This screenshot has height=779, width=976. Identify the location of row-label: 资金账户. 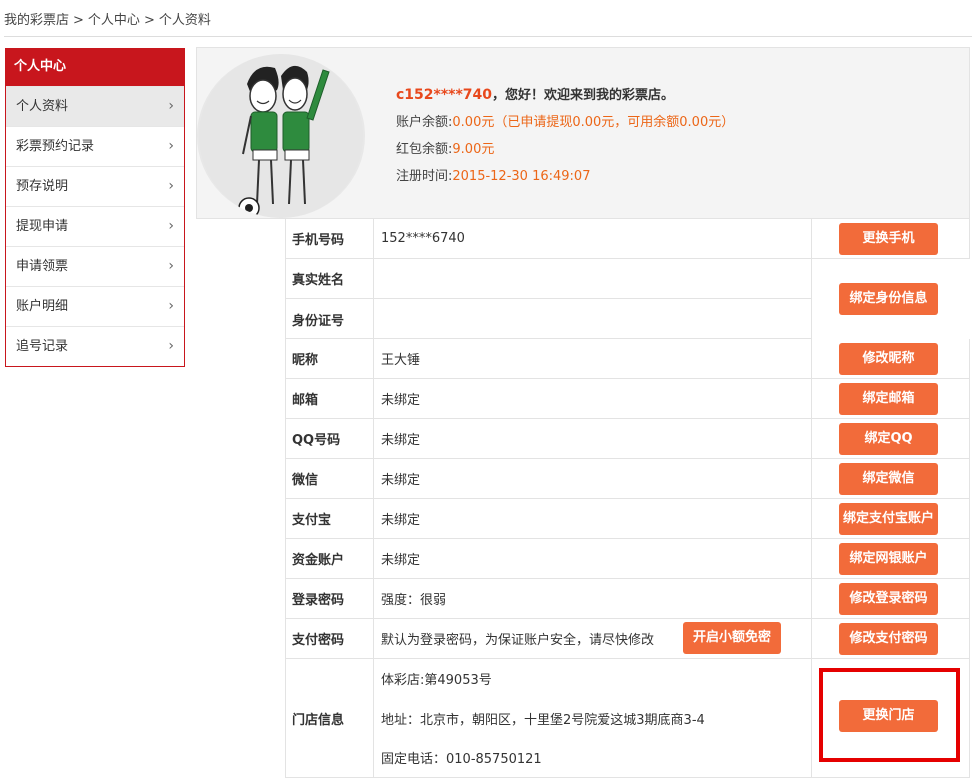
(330, 558).